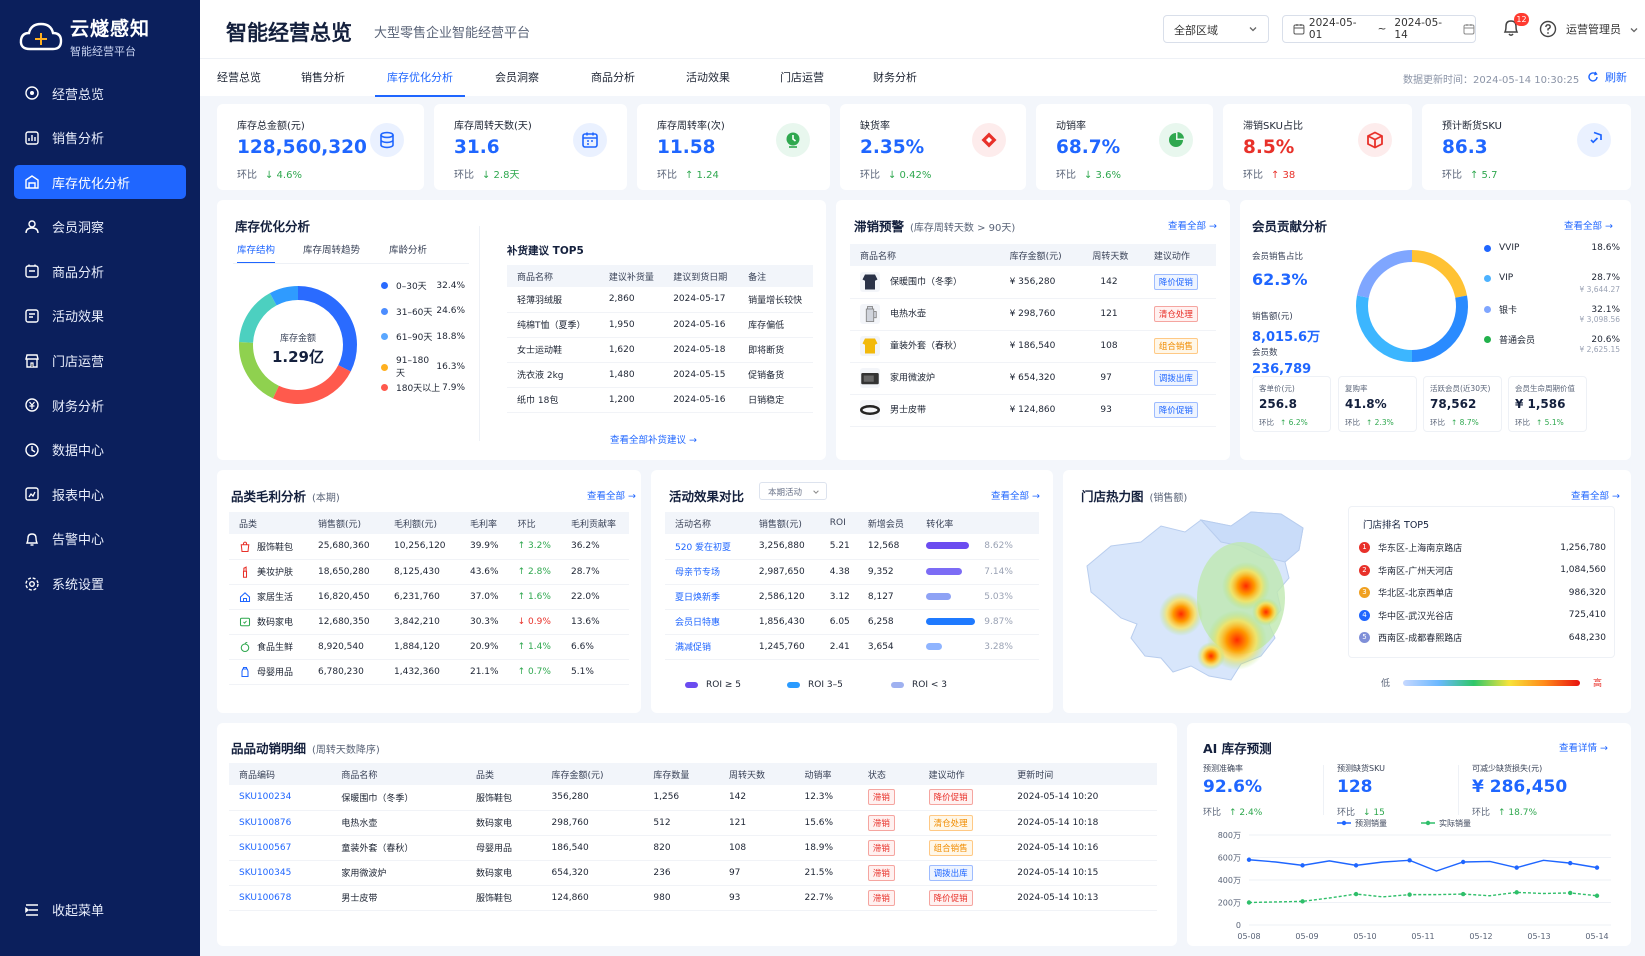 The height and width of the screenshot is (956, 1645). What do you see at coordinates (1482, 592) in the screenshot?
I see `store-rank-row: 3 华北区-北京西单店 986,320` at bounding box center [1482, 592].